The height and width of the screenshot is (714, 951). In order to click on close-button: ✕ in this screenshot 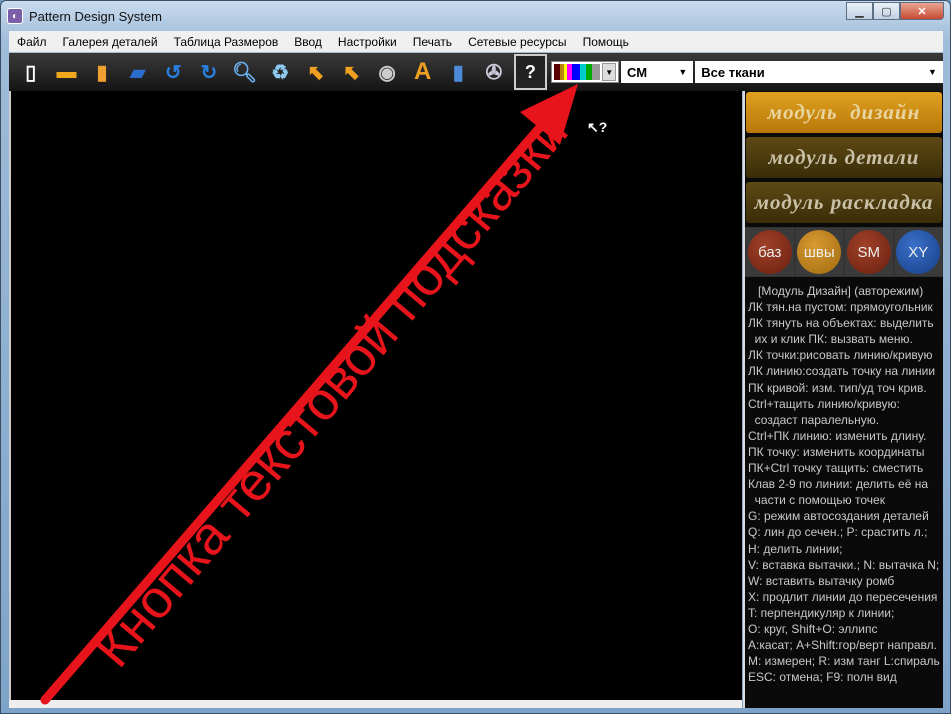, I will do `click(922, 11)`.